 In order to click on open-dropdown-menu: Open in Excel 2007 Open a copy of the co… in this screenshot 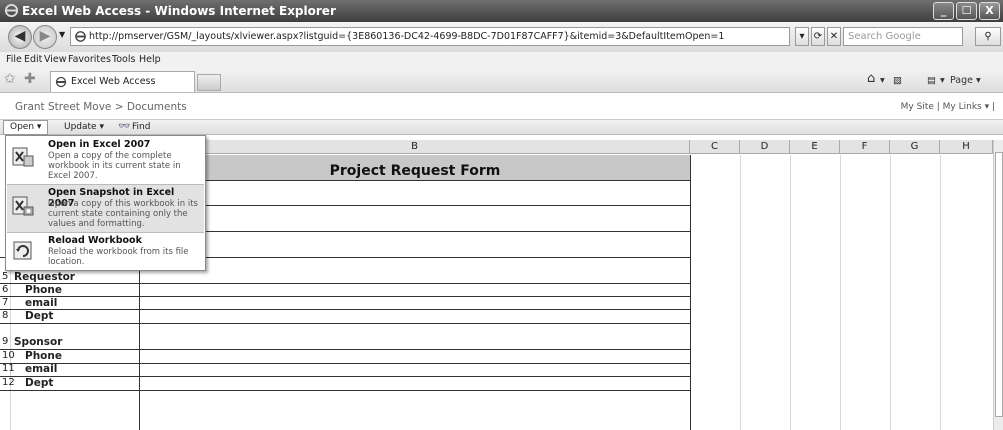, I will do `click(105, 203)`.